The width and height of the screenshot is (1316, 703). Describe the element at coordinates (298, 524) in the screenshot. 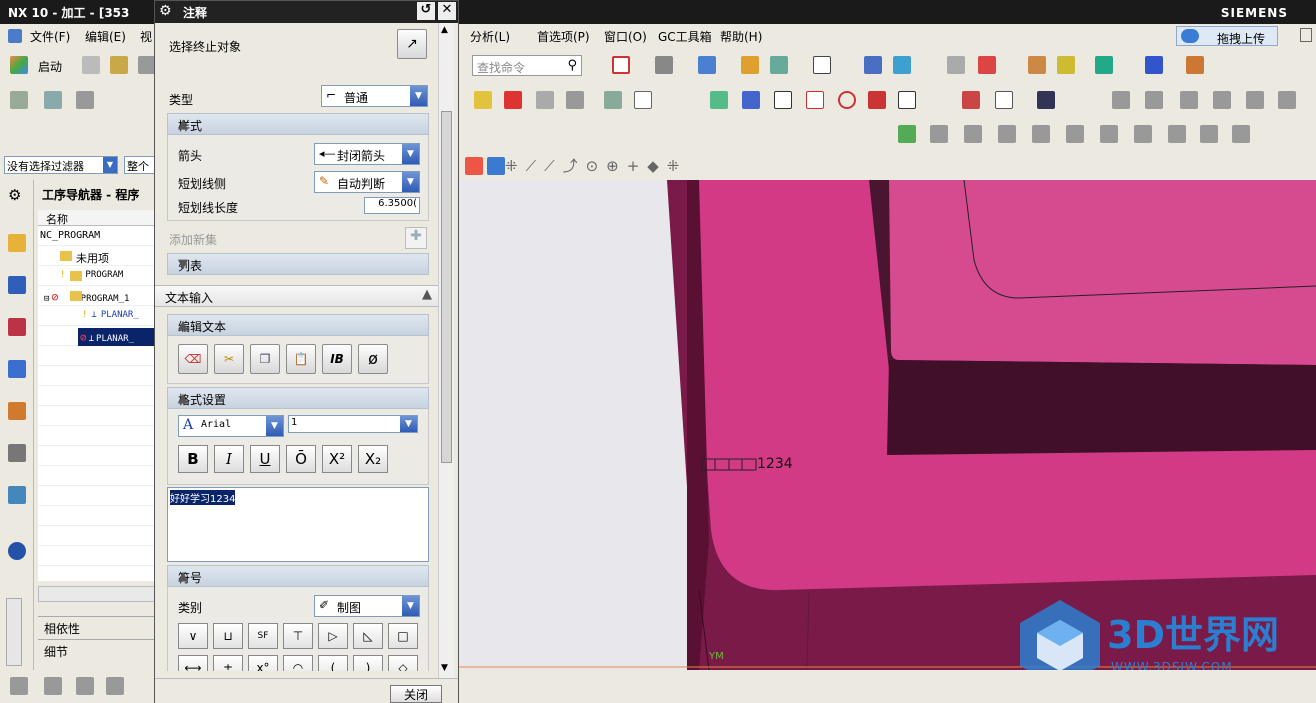

I see `annotation-text-area: 好好学习1234` at that location.